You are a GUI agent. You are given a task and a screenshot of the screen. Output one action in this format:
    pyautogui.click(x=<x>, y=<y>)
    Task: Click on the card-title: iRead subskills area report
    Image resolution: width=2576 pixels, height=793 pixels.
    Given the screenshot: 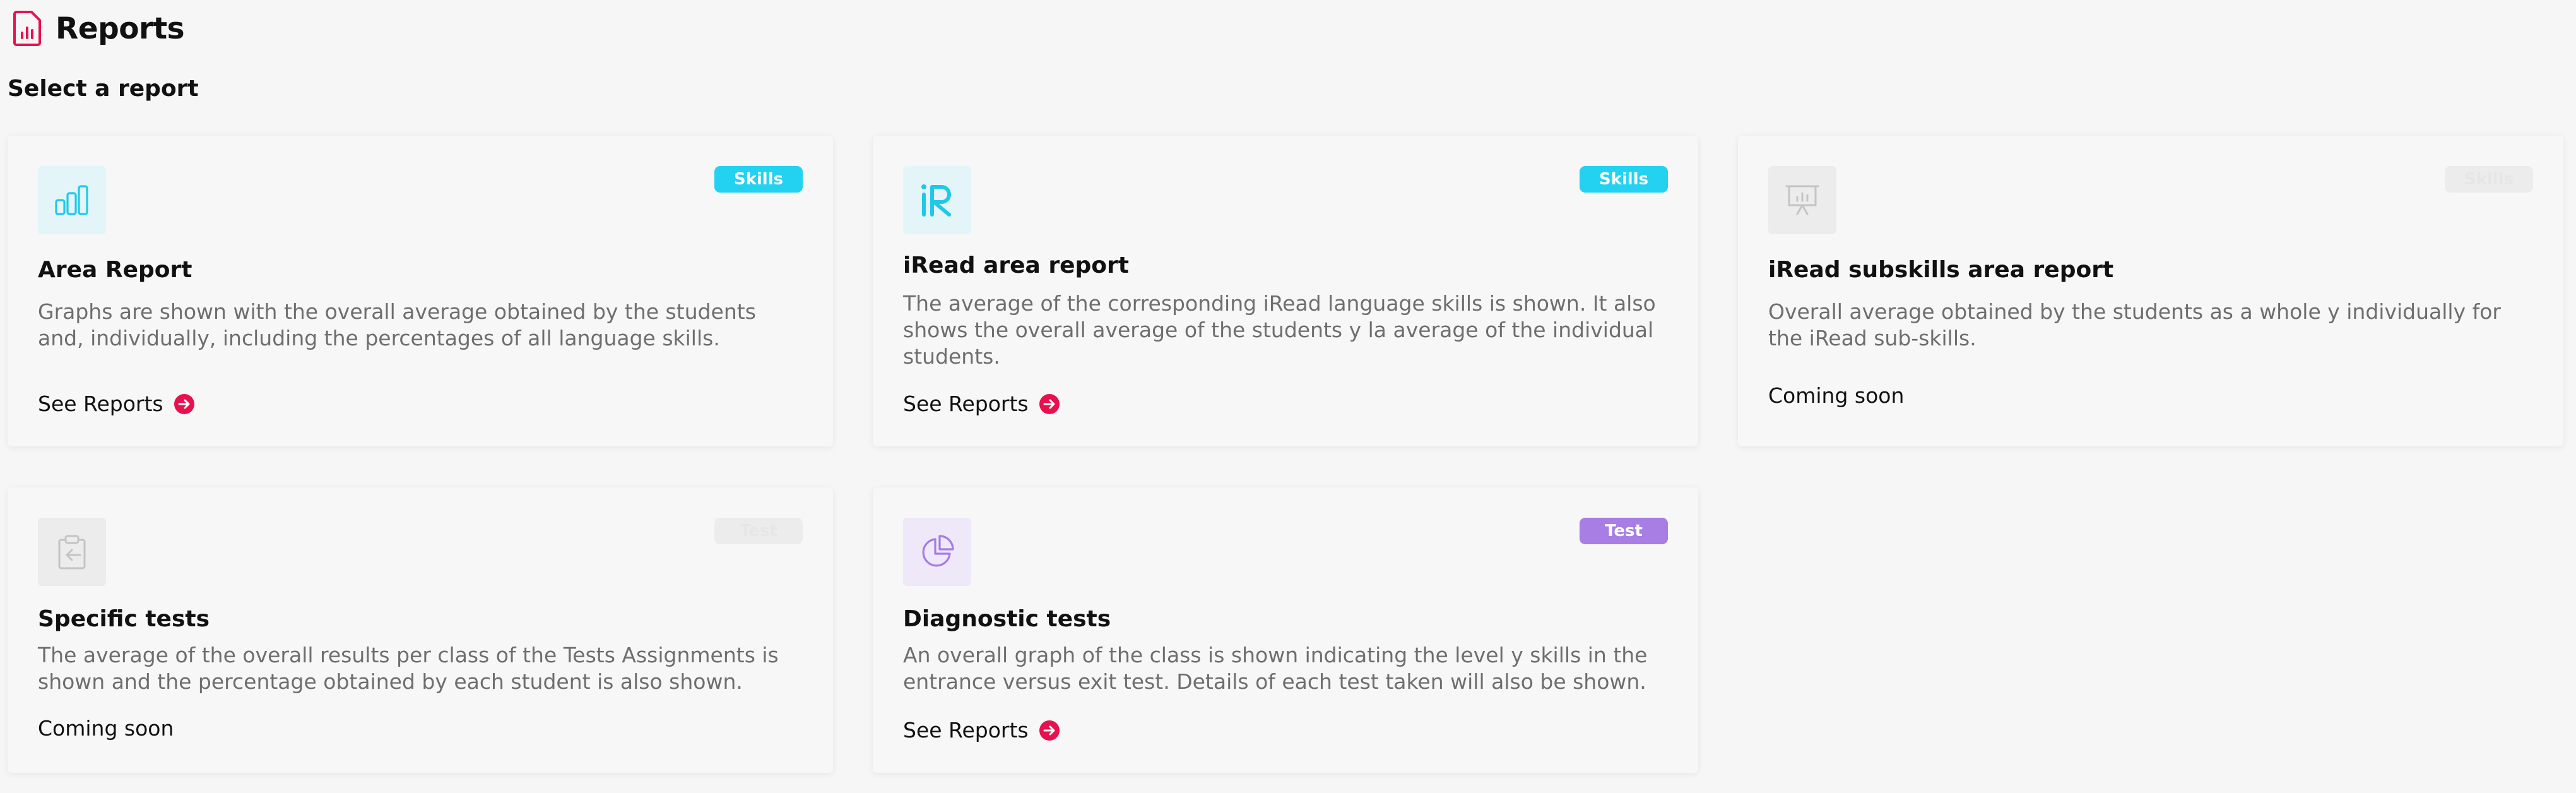 What is the action you would take?
    pyautogui.click(x=1941, y=270)
    